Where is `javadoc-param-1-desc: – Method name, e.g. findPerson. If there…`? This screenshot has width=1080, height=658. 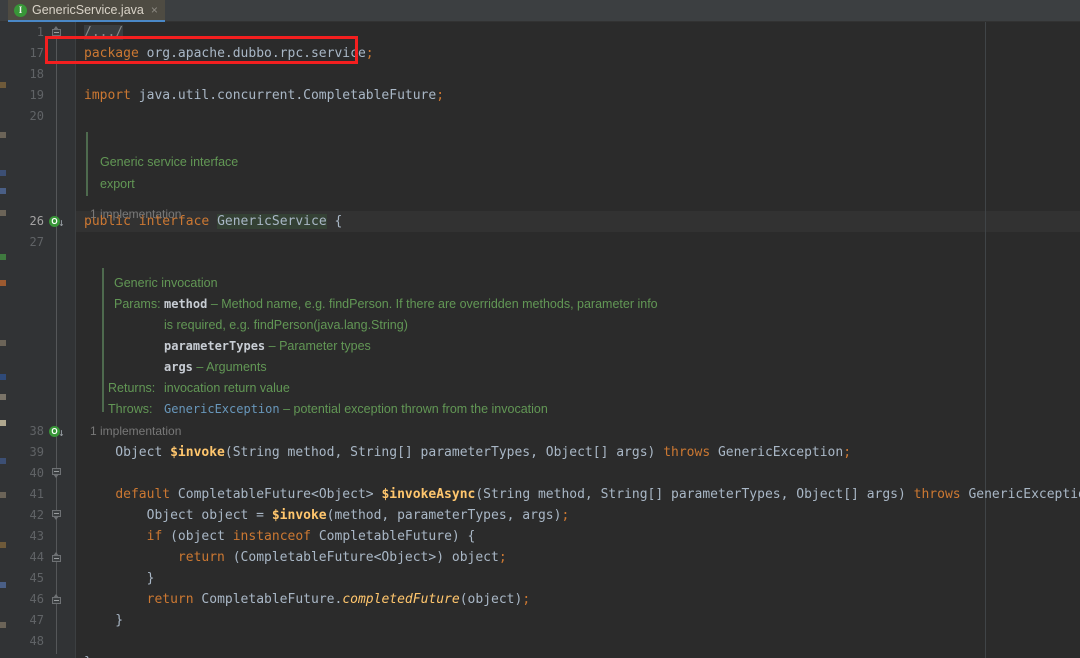
javadoc-param-1-desc: – Method name, e.g. findPerson. If there… is located at coordinates (434, 304).